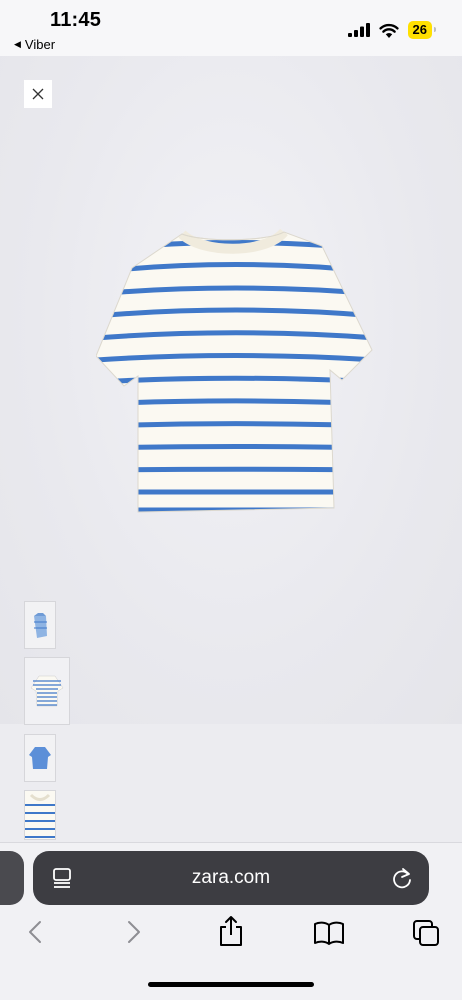 Image resolution: width=462 pixels, height=1000 pixels. What do you see at coordinates (231, 783) in the screenshot?
I see `lower-background` at bounding box center [231, 783].